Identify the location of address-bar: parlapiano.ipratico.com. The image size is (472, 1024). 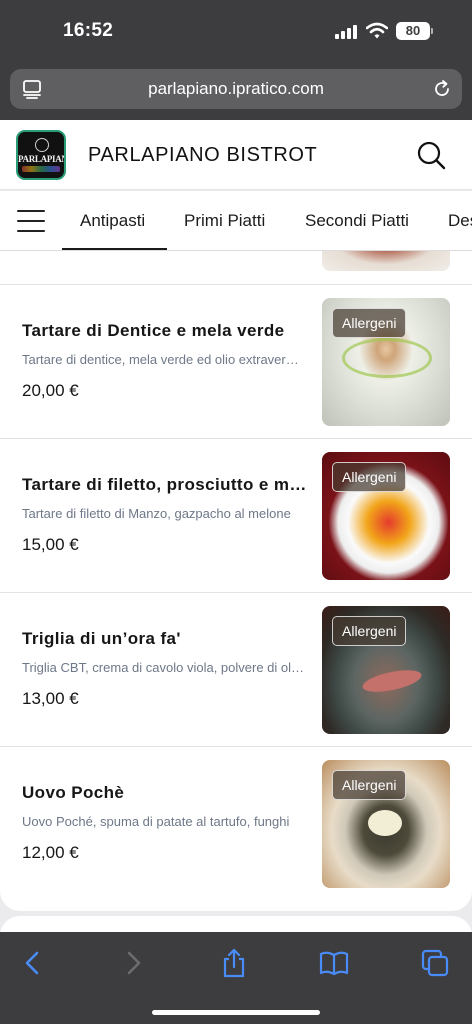
(236, 89).